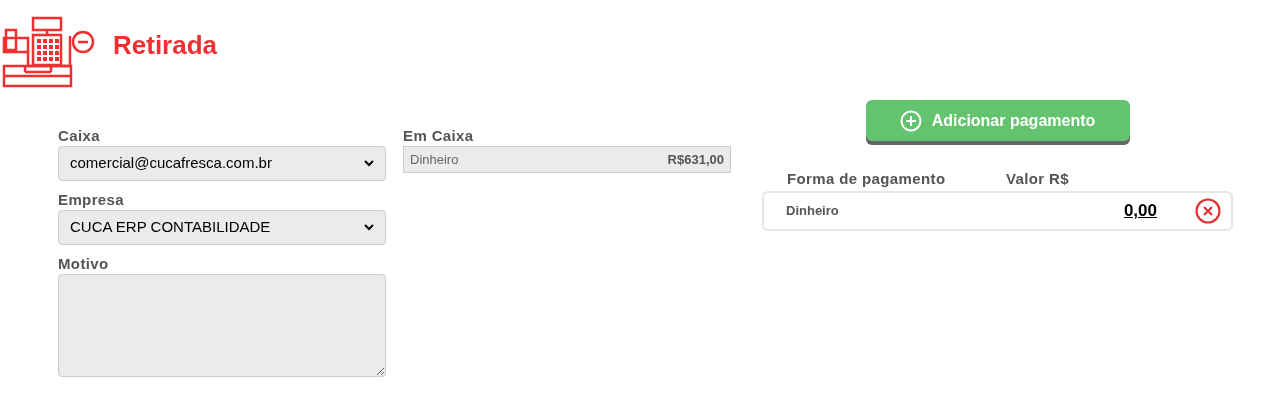  Describe the element at coordinates (84, 264) in the screenshot. I see `field-label: Motivo` at that location.